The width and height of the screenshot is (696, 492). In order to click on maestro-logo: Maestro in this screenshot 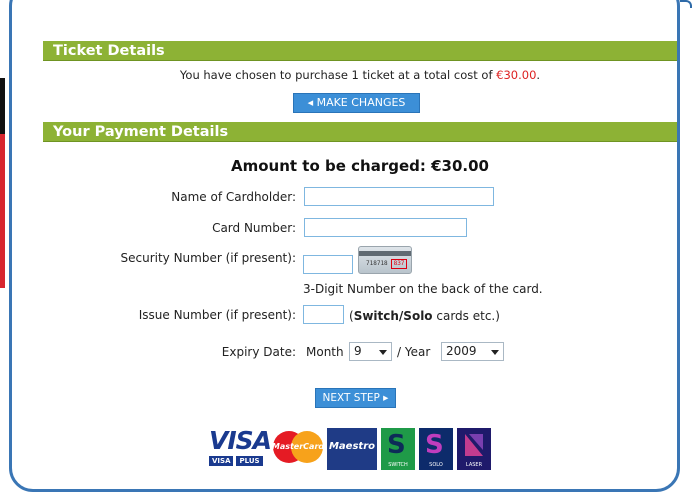, I will do `click(352, 449)`.